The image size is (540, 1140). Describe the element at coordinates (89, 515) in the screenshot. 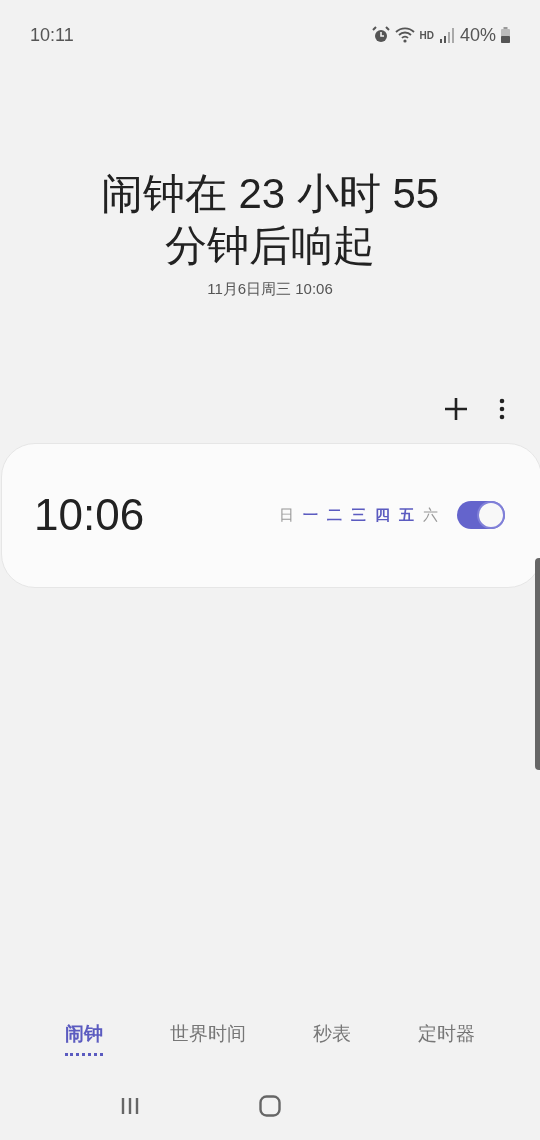

I see `alarm-time: 10:06` at that location.